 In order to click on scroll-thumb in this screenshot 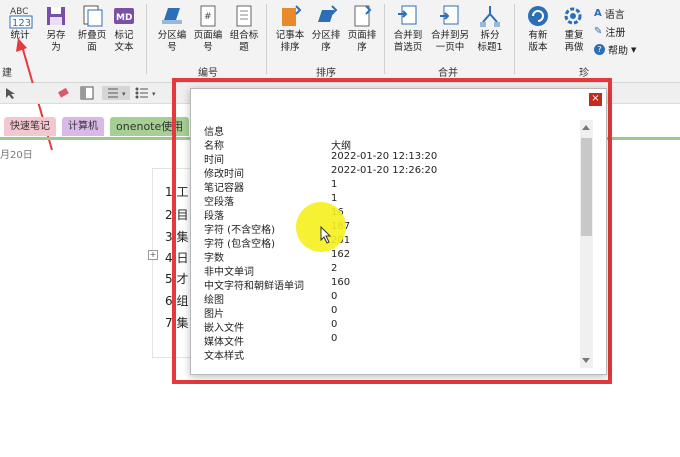, I will do `click(586, 187)`.